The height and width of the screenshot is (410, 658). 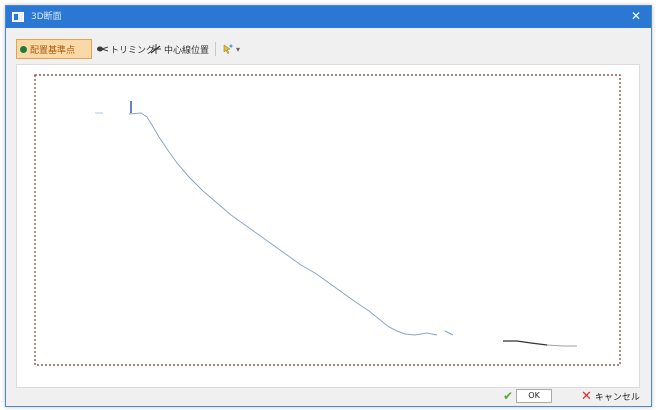 I want to click on cancel-x-icon: ✕, so click(x=586, y=396).